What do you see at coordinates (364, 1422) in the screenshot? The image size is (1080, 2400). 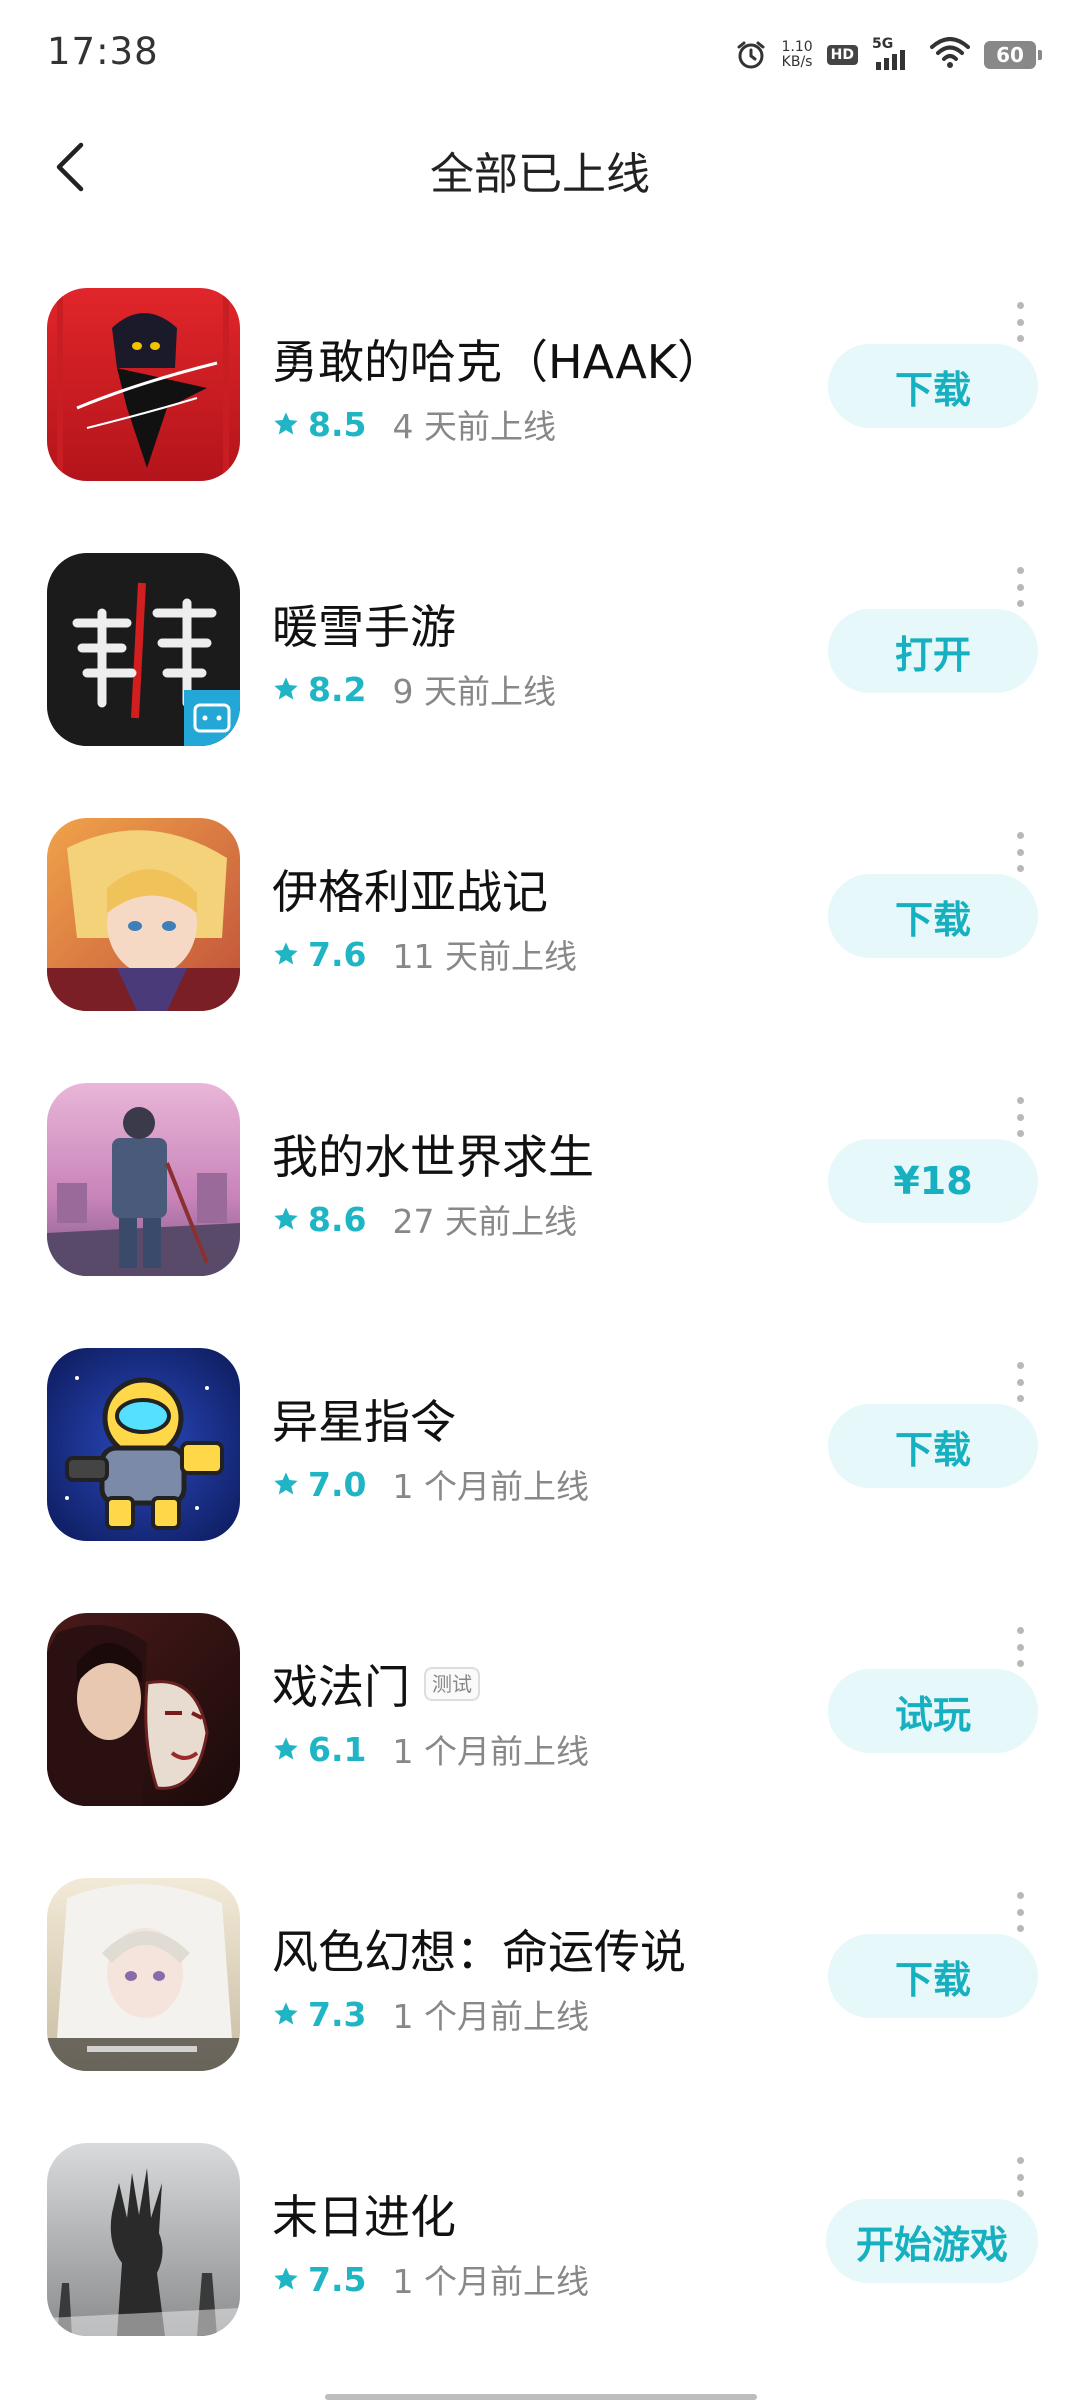 I see `game-title-text: 异星指令` at bounding box center [364, 1422].